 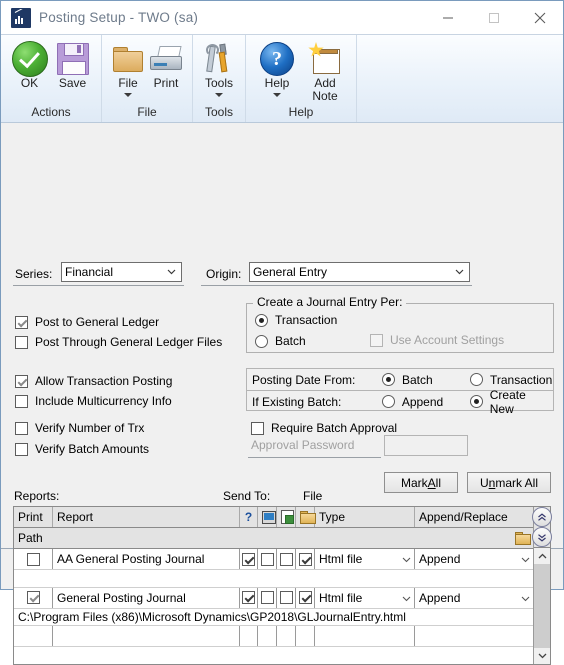 What do you see at coordinates (359, 272) in the screenshot?
I see `origin-dropdown: General Entry` at bounding box center [359, 272].